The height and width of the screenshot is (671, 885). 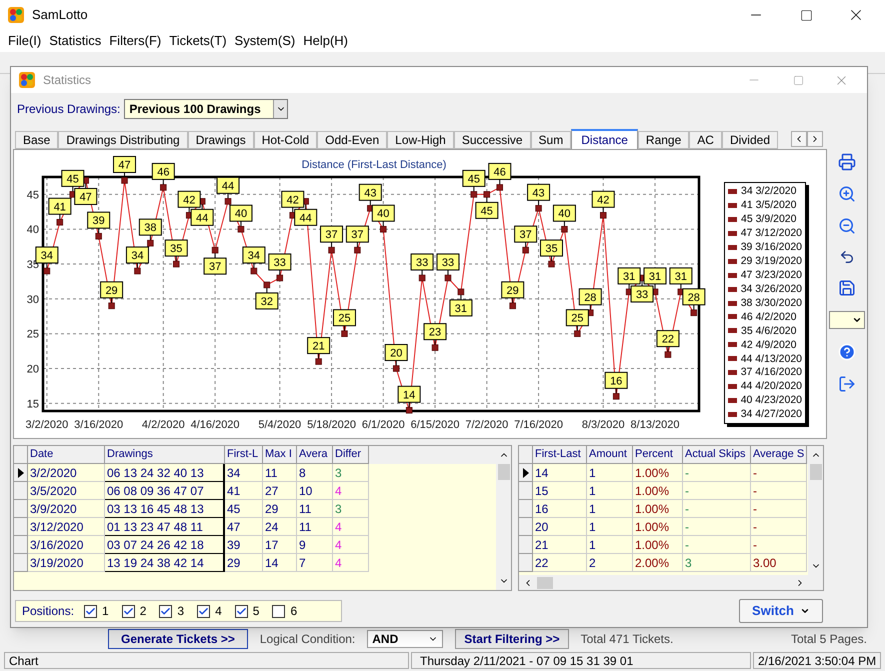 I want to click on tab: Odd-Even, so click(x=352, y=140).